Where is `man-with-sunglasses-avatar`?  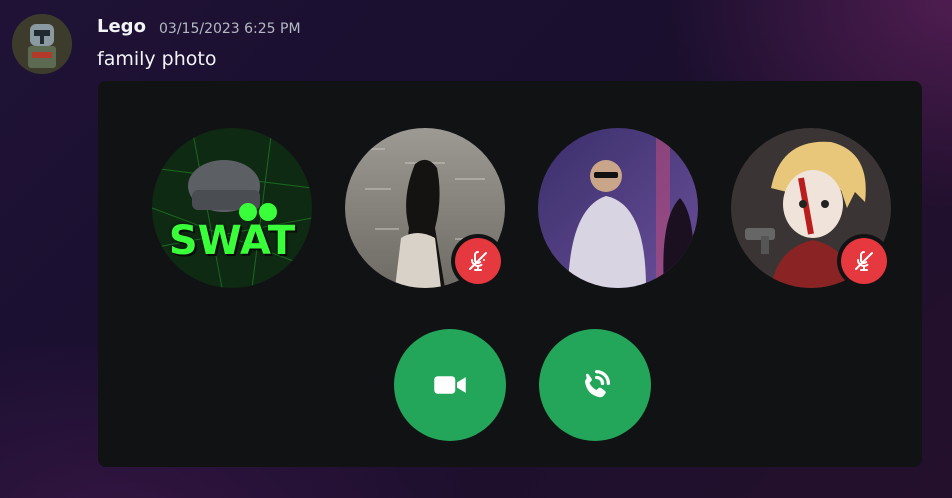 man-with-sunglasses-avatar is located at coordinates (618, 208).